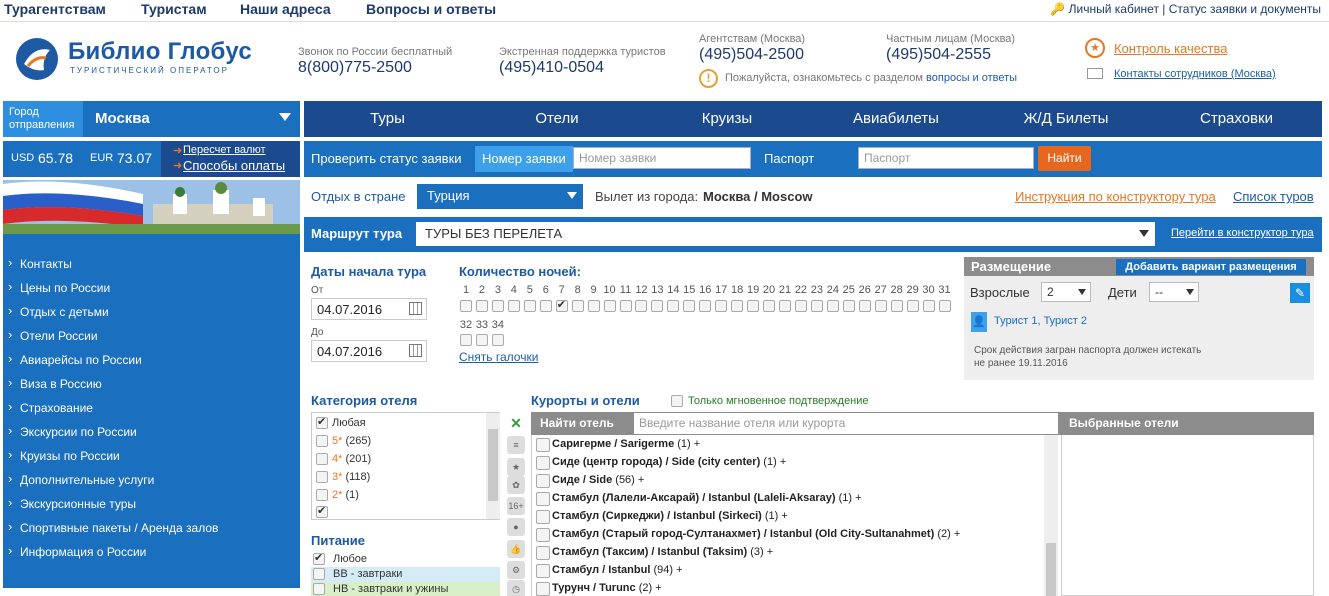 This screenshot has width=1329, height=596. What do you see at coordinates (151, 407) in the screenshot?
I see `sidemenu-item: Страхование` at bounding box center [151, 407].